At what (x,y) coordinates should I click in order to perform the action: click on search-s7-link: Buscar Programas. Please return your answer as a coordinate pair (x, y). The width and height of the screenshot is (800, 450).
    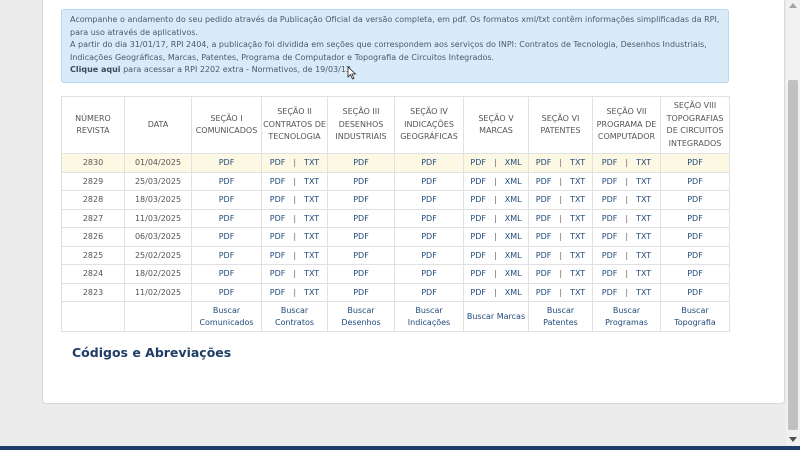
    Looking at the image, I should click on (626, 316).